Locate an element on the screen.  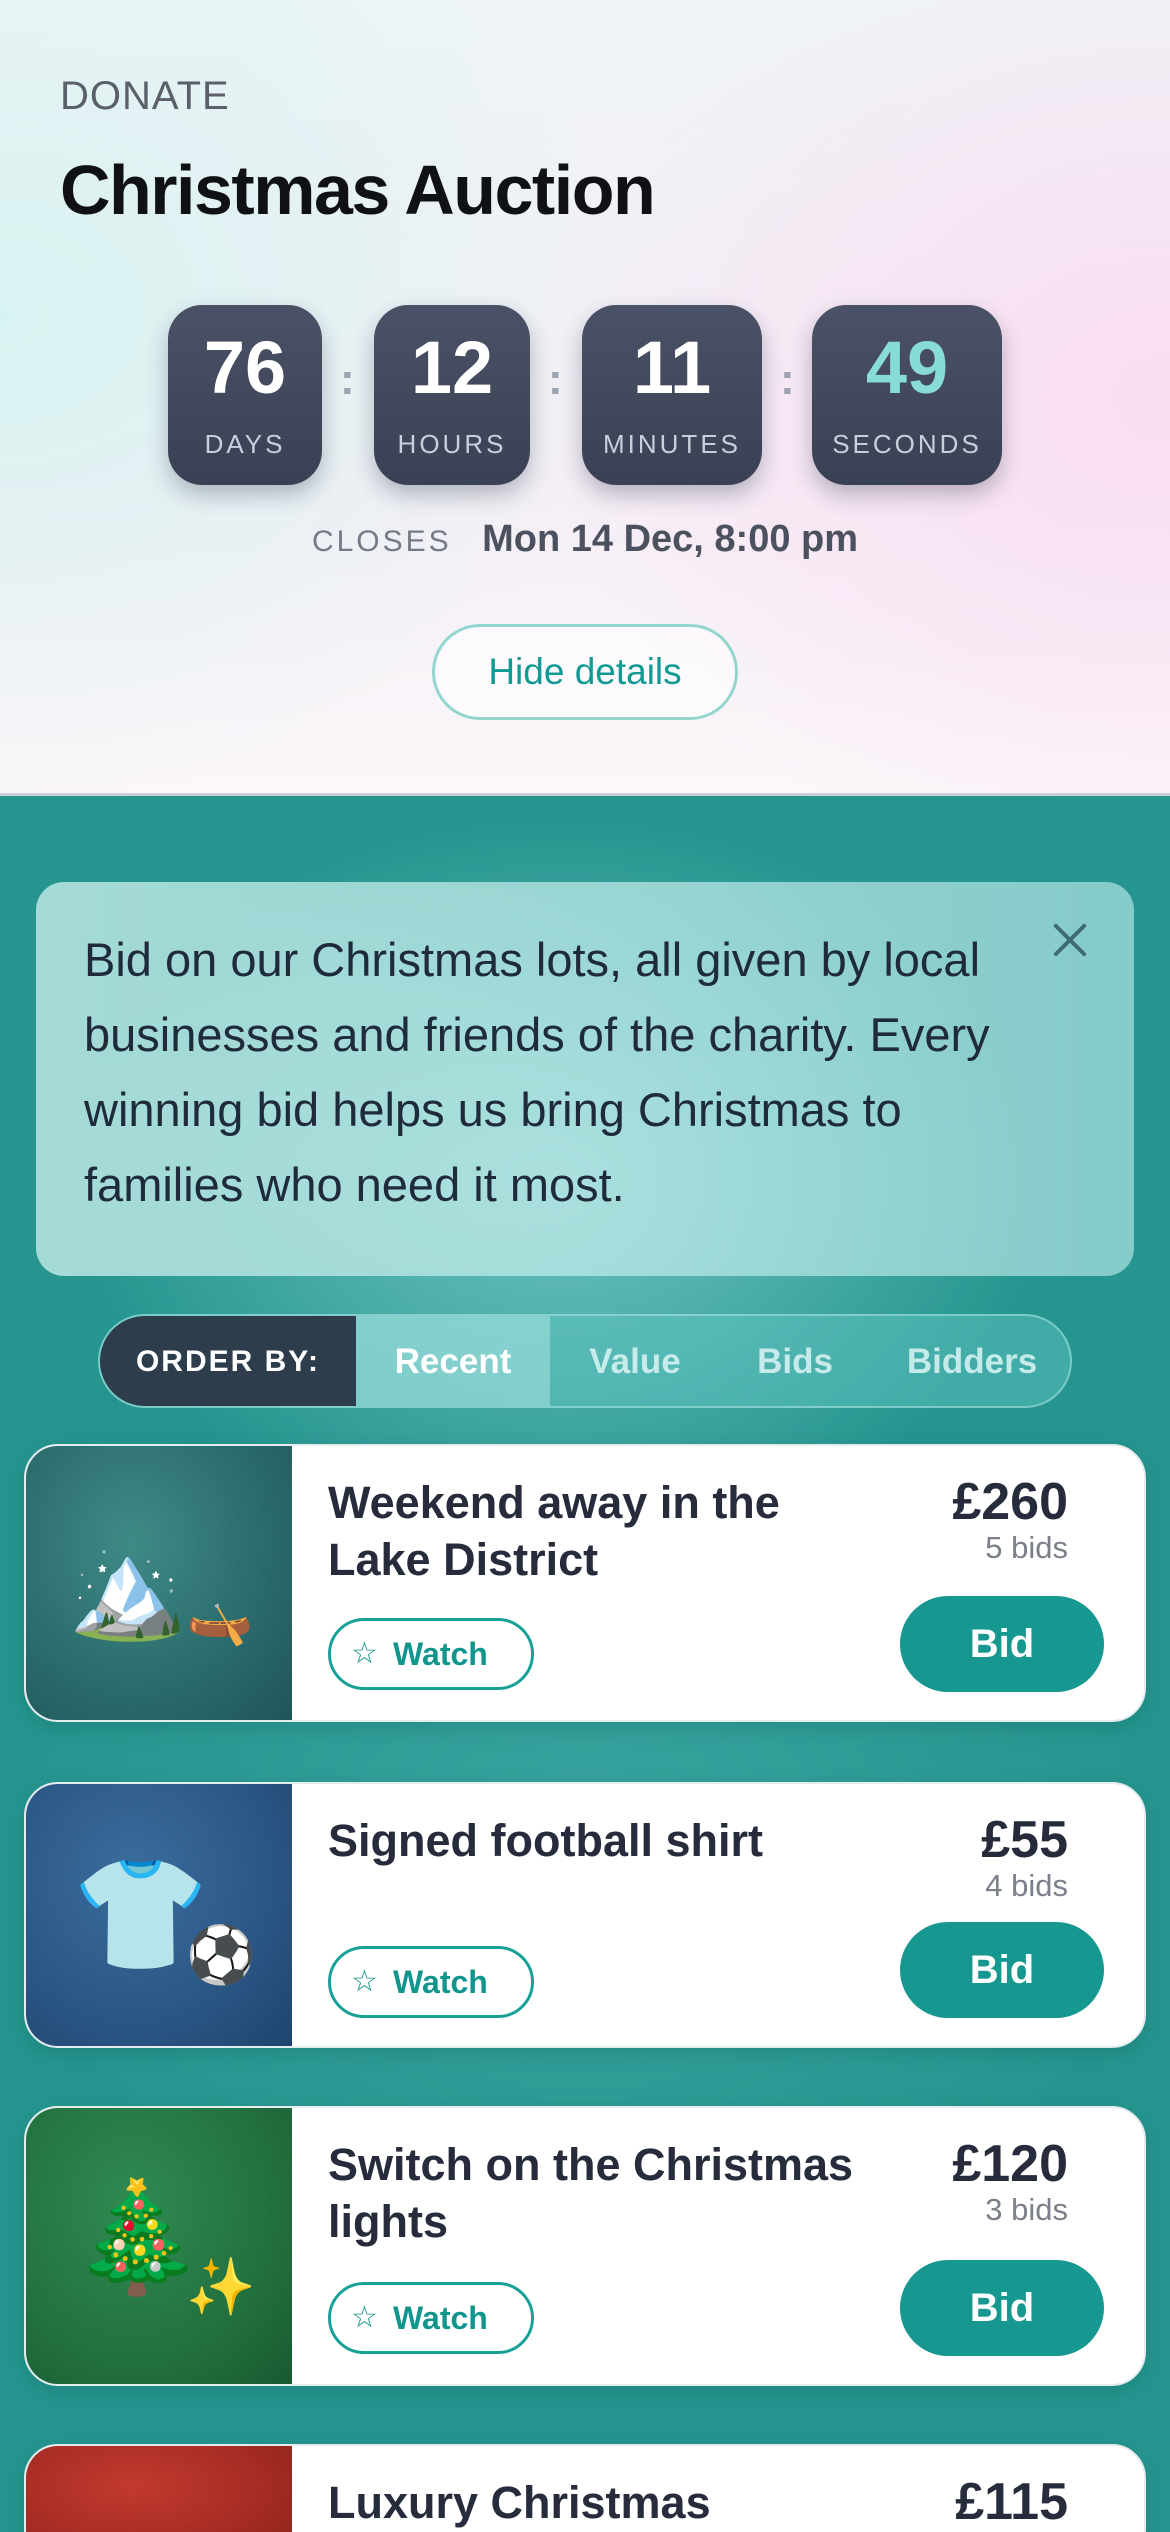
countdown-seconds-value: 49 is located at coordinates (907, 367).